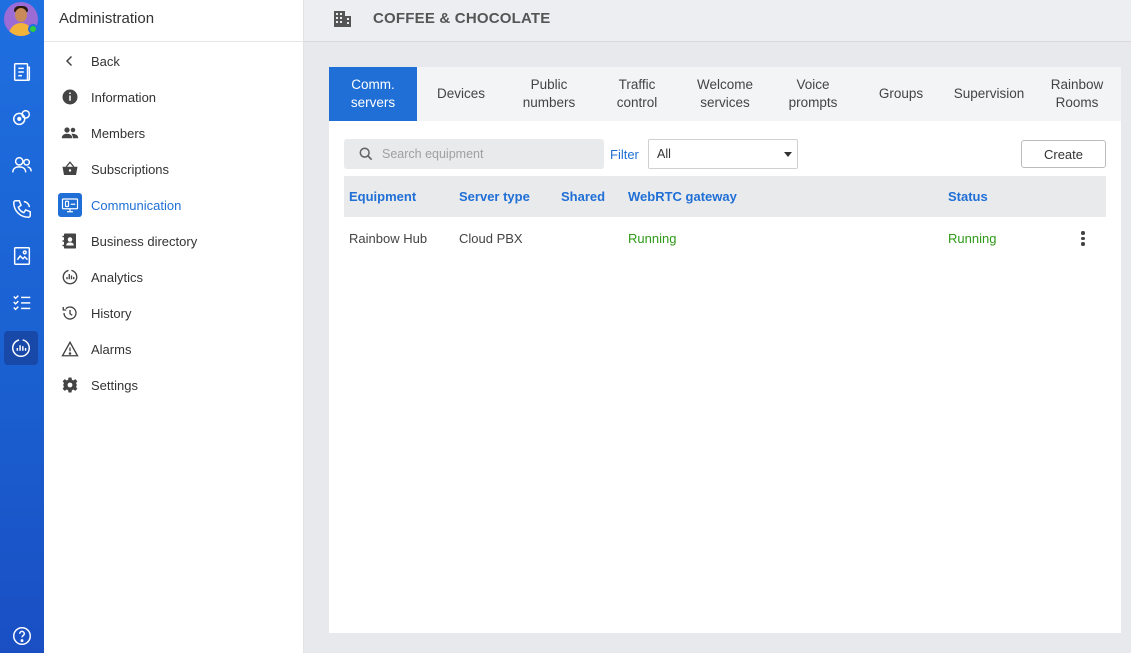 Image resolution: width=1131 pixels, height=653 pixels. What do you see at coordinates (717, 21) in the screenshot?
I see `page-header: COFFEE & CHOCOLATE` at bounding box center [717, 21].